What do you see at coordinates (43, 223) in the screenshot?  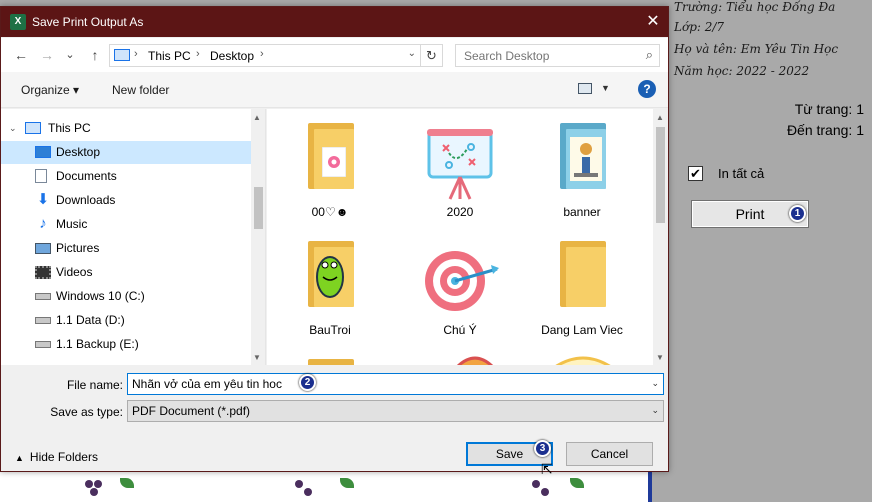 I see `music-icon: ♪` at bounding box center [43, 223].